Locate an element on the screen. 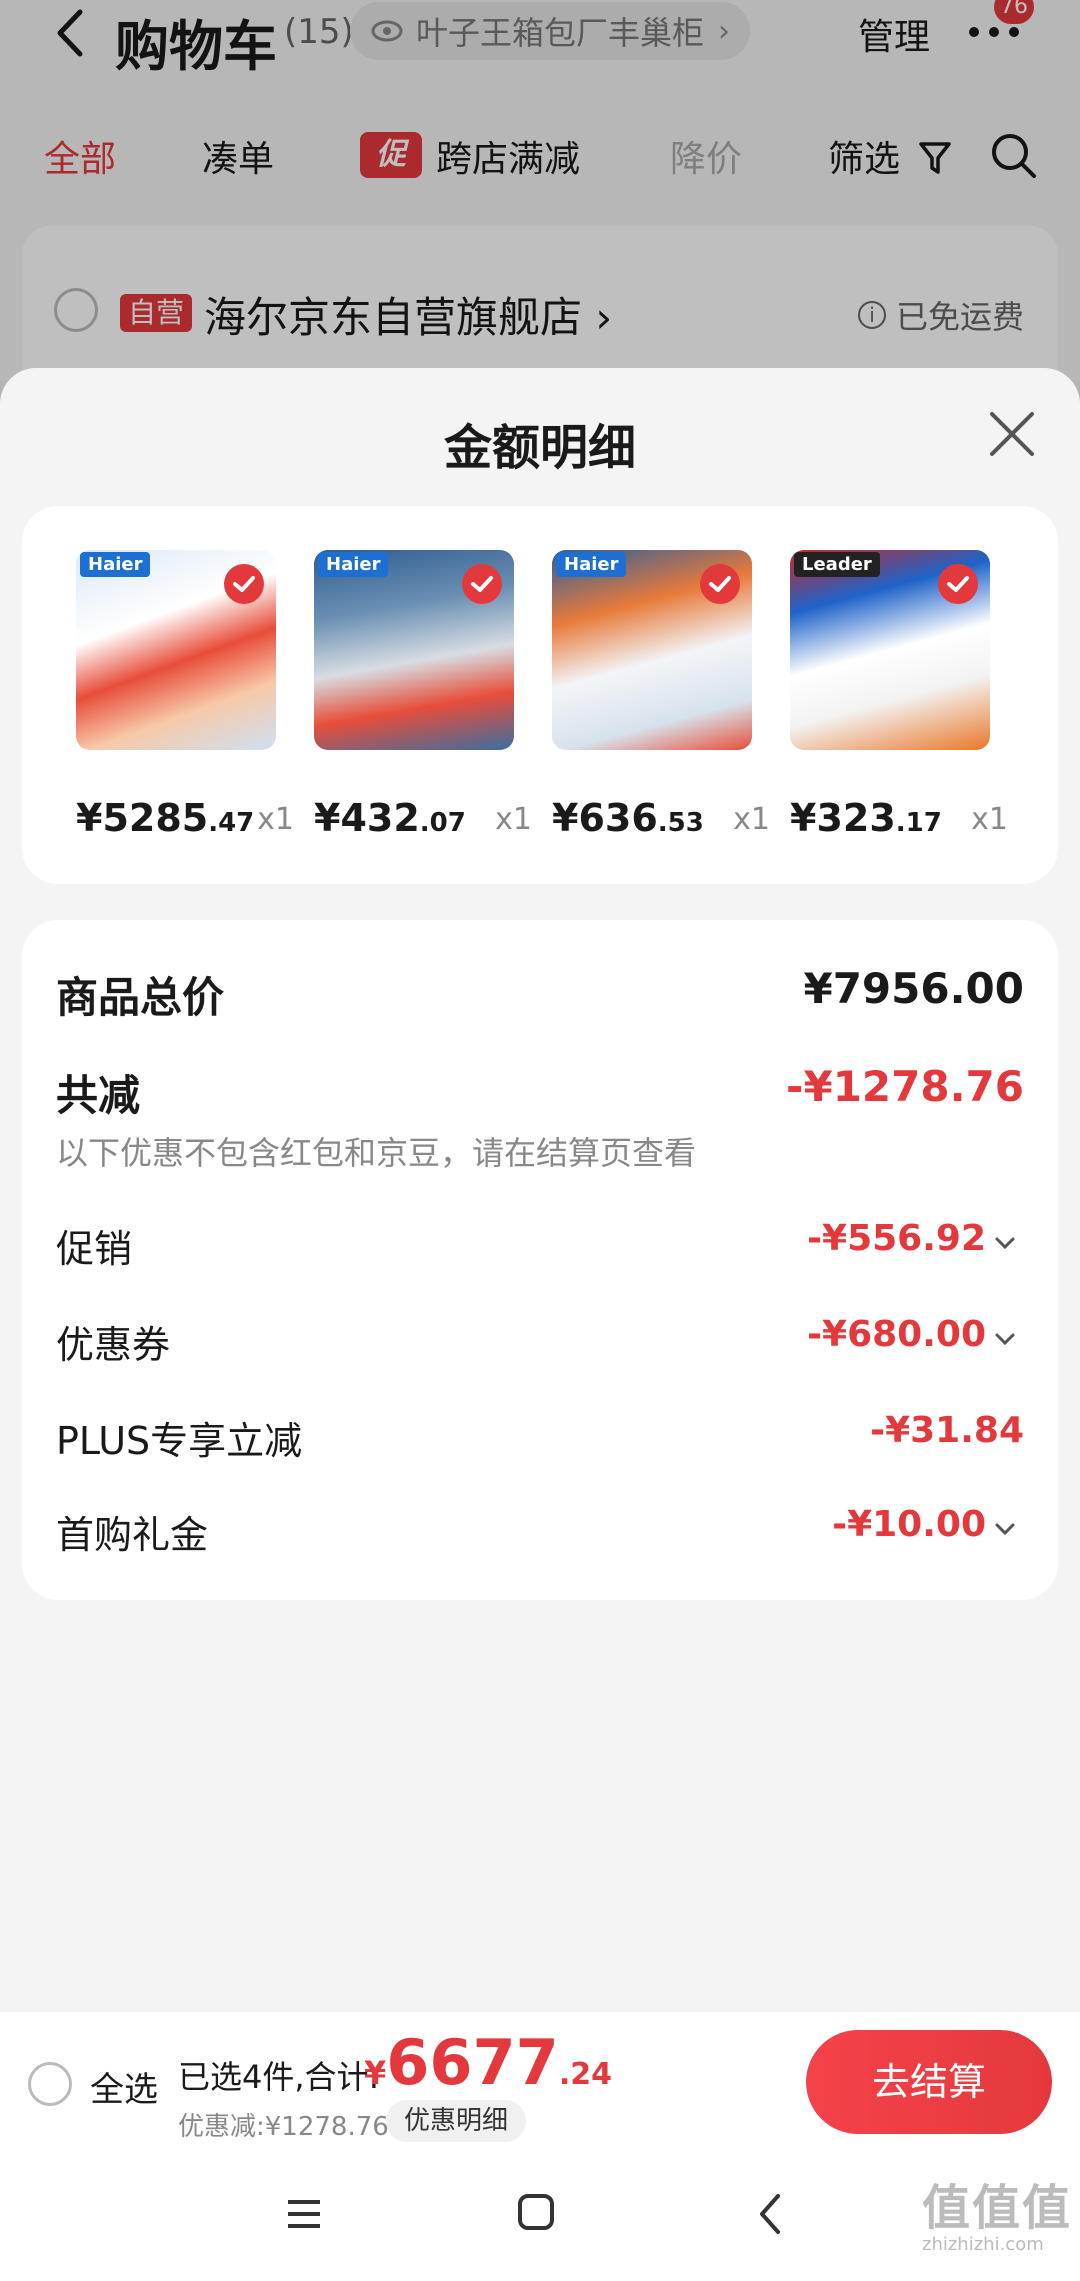 This screenshot has height=2281, width=1080. discount-value: -¥31.84 is located at coordinates (947, 1430).